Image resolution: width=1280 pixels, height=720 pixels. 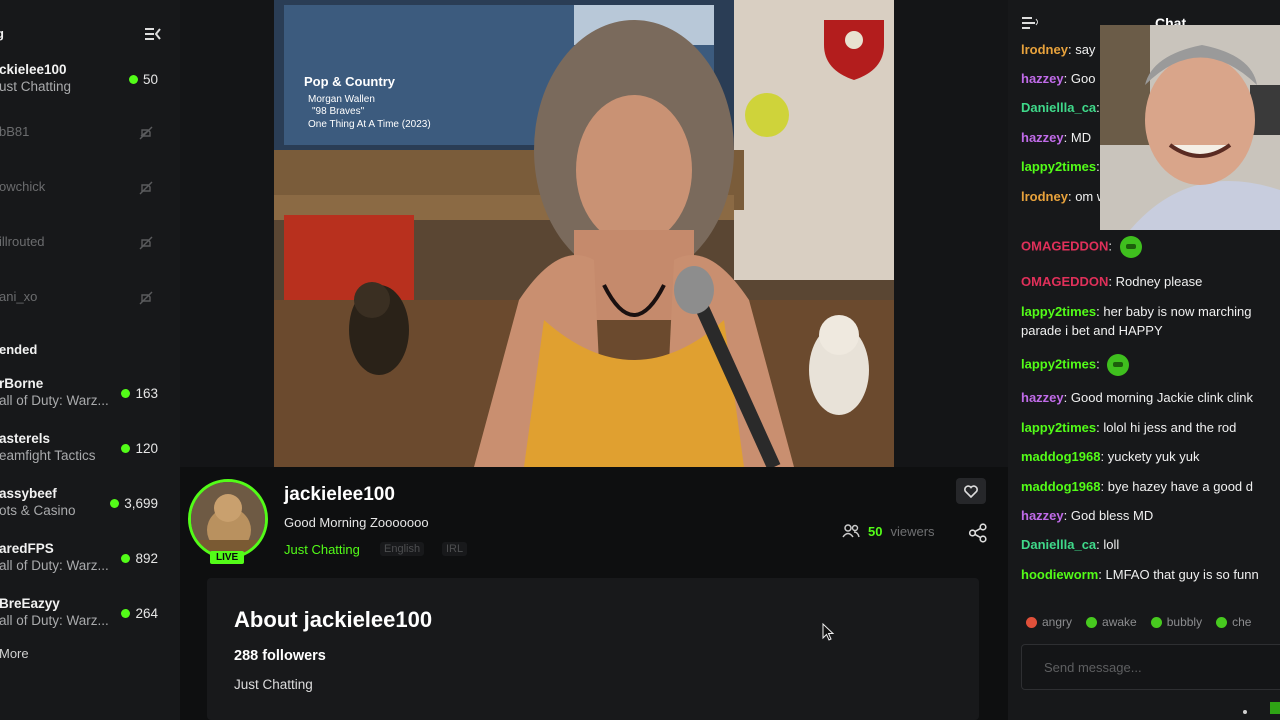 I want to click on sidebar-channel-jackielee100: ckielee100 ust Chatting 50, so click(x=87, y=82).